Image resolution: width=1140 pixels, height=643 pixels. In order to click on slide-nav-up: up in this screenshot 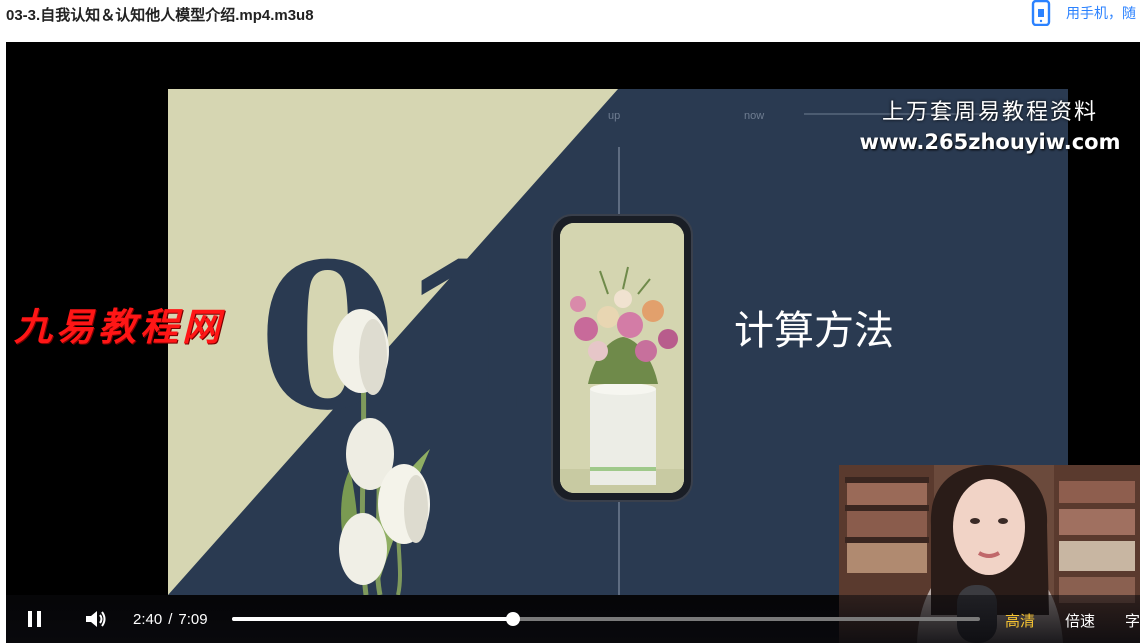, I will do `click(614, 116)`.